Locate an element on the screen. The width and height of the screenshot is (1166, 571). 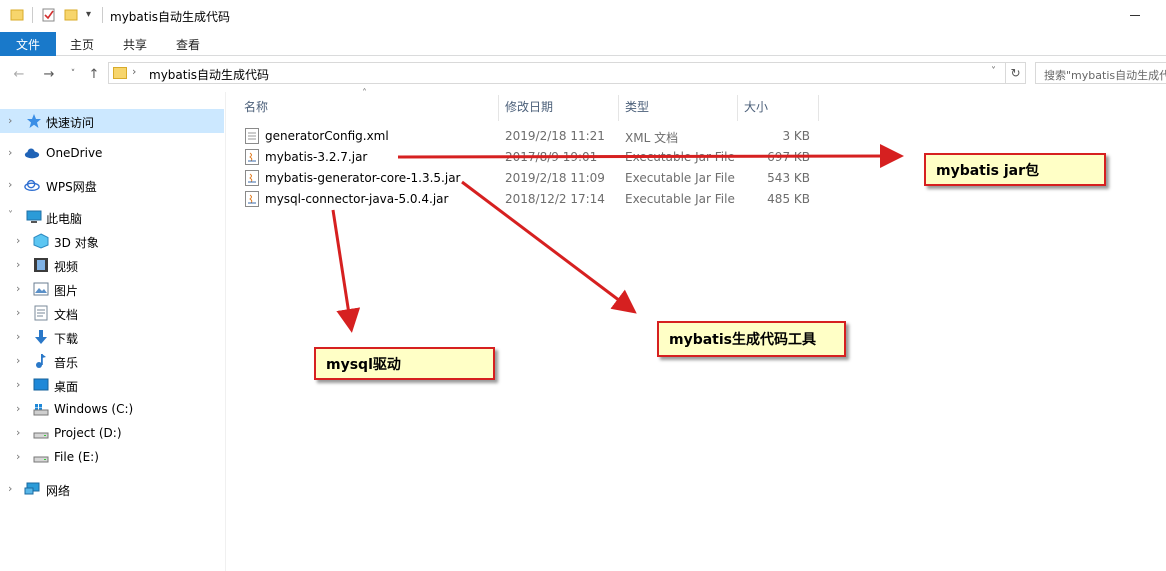
column-header-type: 类型 is located at coordinates (637, 106).